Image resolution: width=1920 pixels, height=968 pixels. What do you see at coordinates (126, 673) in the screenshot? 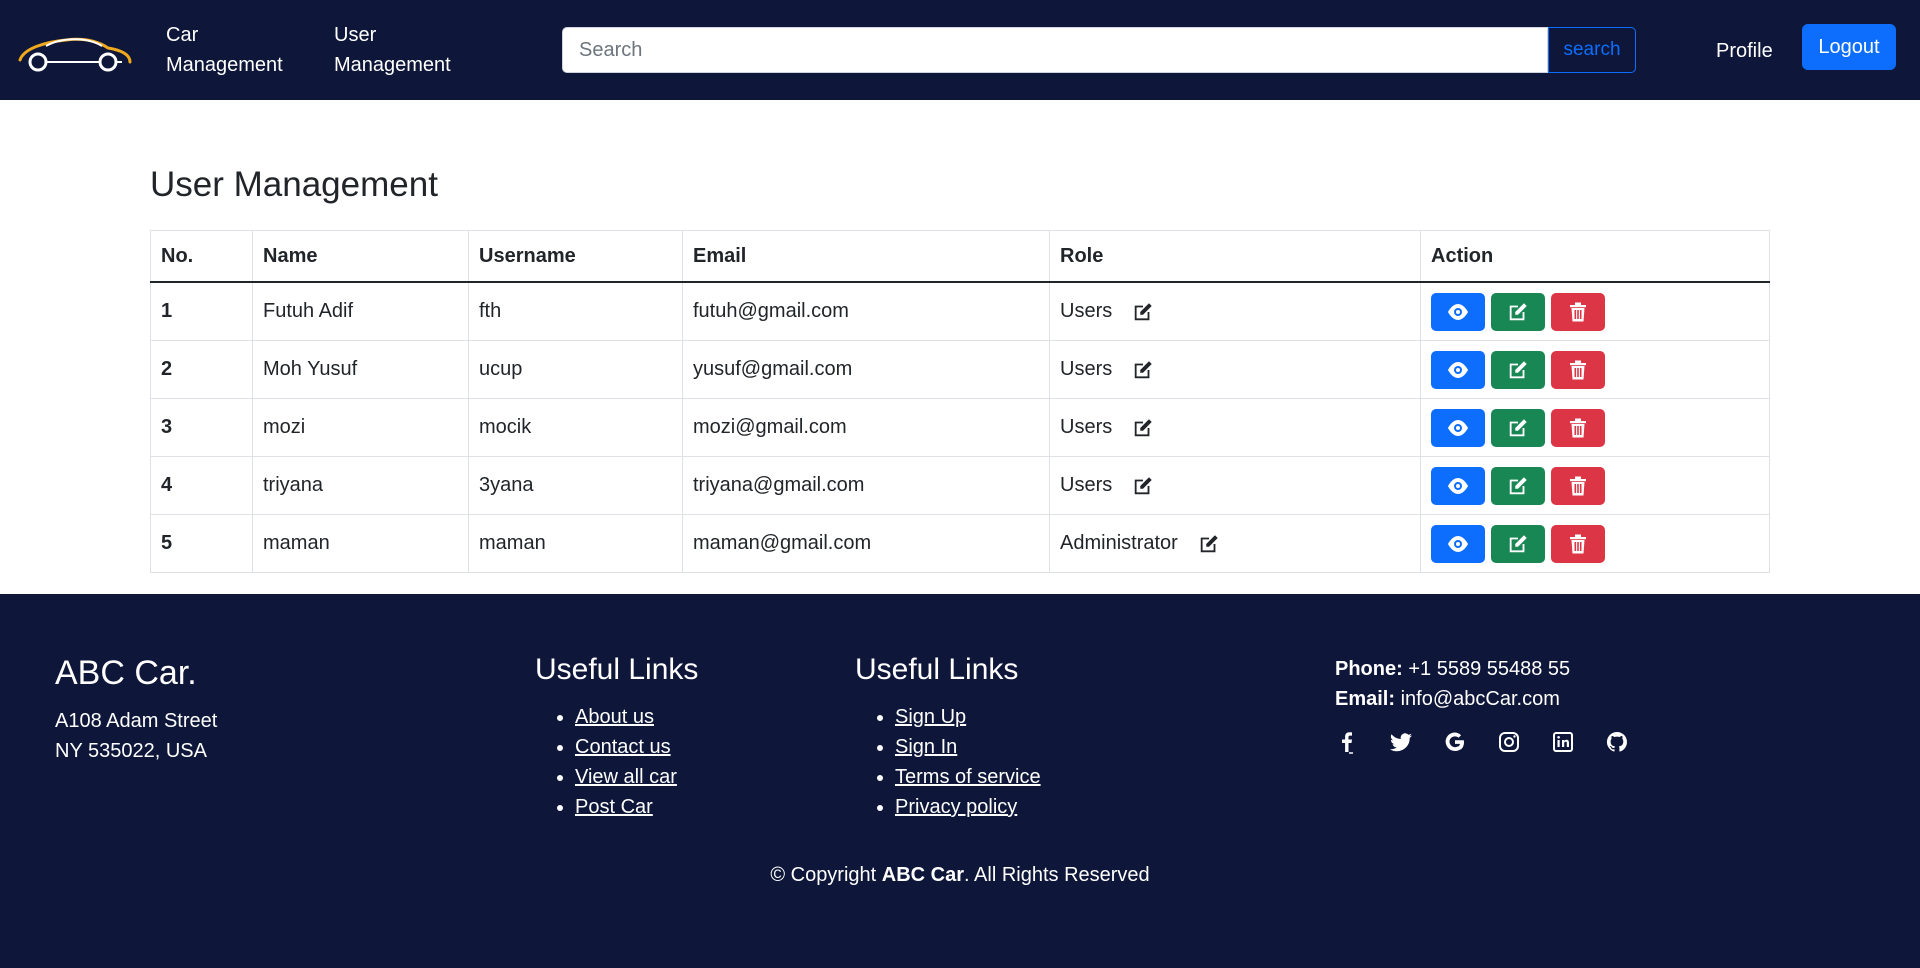
I see `footer-brand: ABC Car.` at bounding box center [126, 673].